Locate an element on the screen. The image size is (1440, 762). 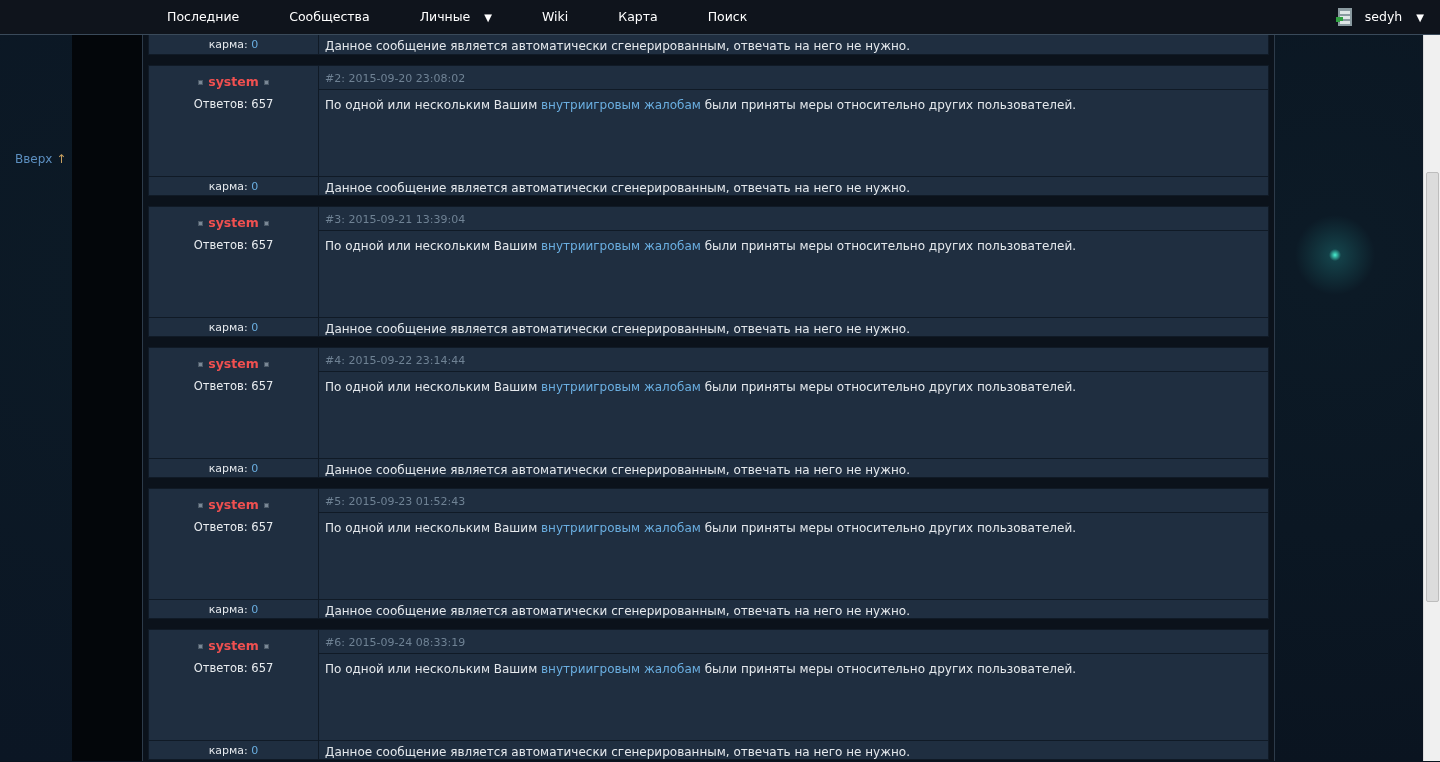
scrollbar-thumb is located at coordinates (1432, 387).